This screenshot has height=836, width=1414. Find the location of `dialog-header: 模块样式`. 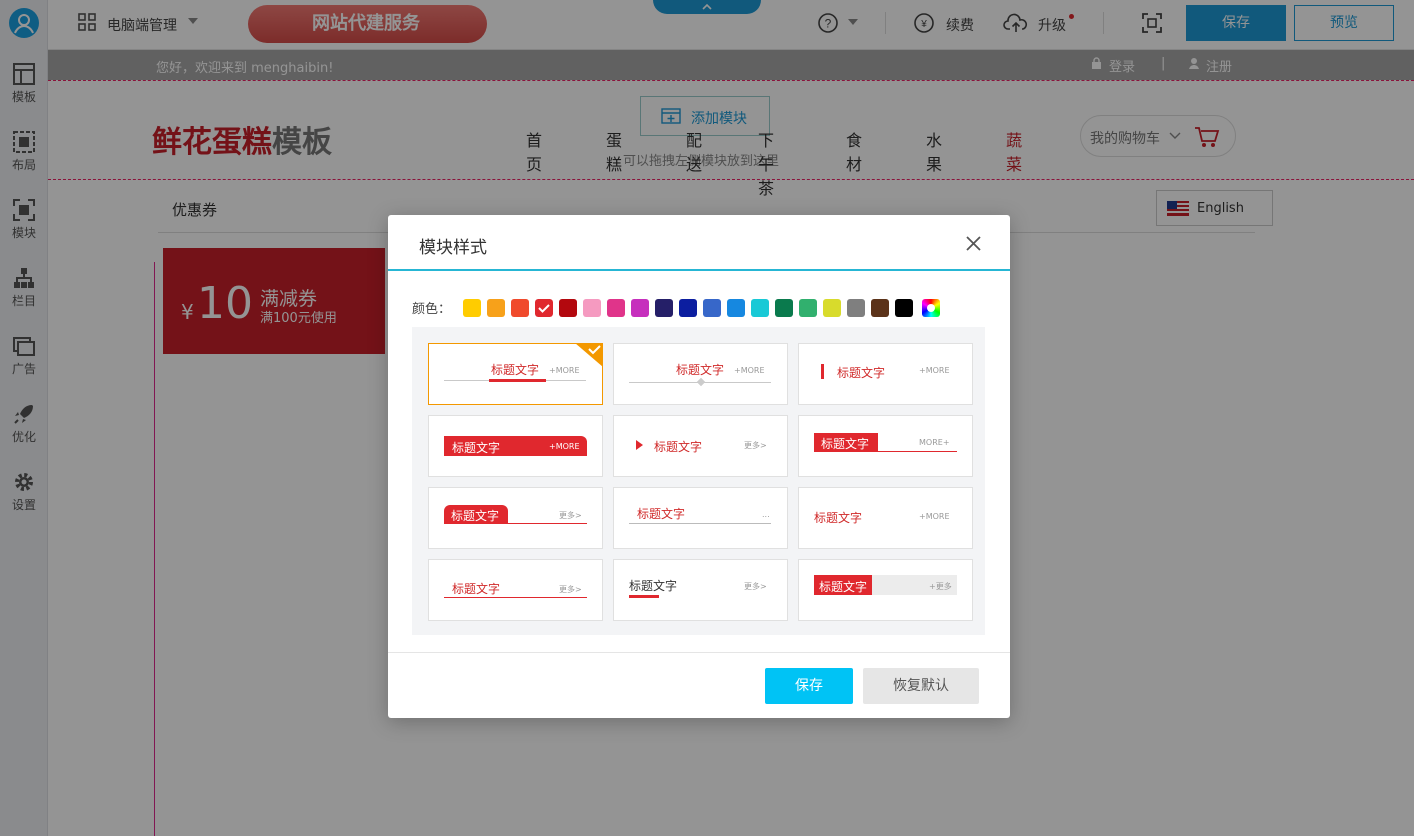

dialog-header: 模块样式 is located at coordinates (699, 243).